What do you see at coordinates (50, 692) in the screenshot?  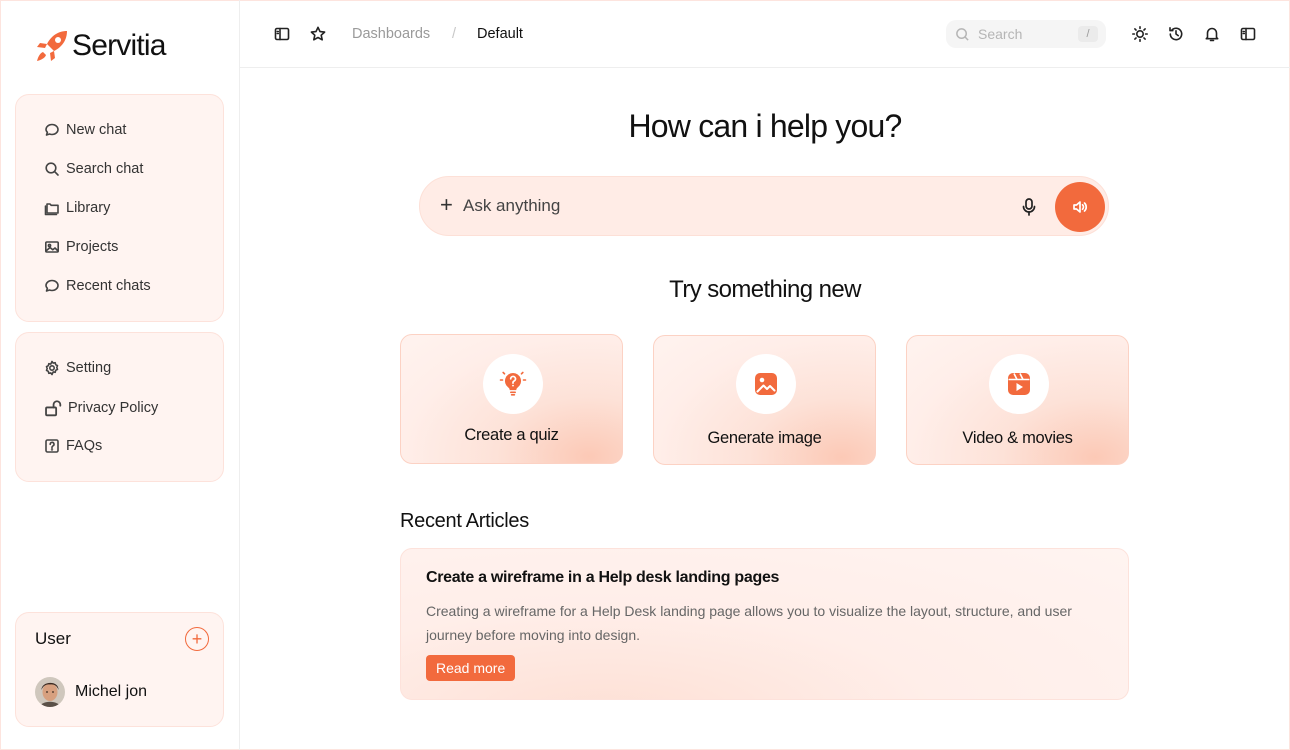 I see `avatar` at bounding box center [50, 692].